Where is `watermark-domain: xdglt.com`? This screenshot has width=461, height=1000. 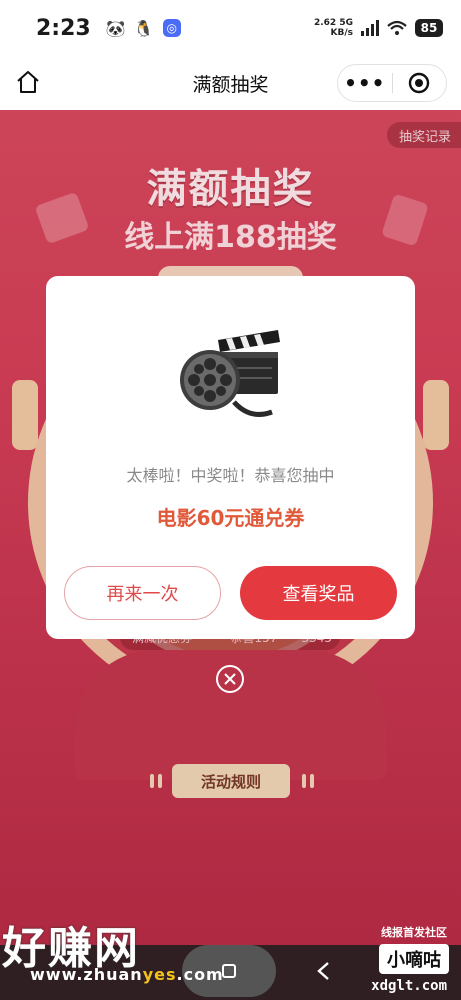 watermark-domain: xdglt.com is located at coordinates (409, 986).